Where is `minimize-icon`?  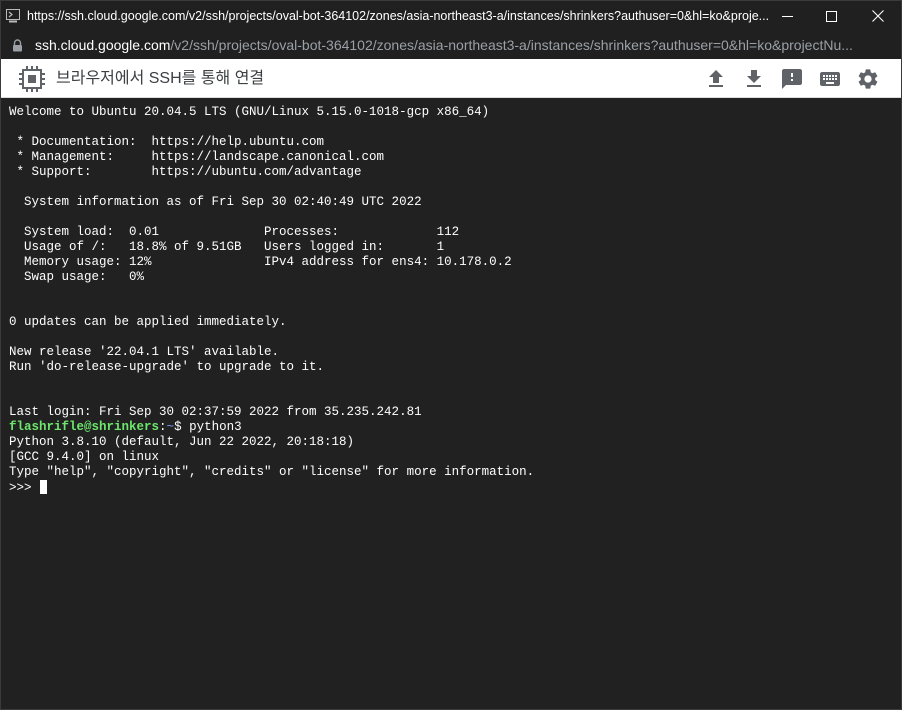
minimize-icon is located at coordinates (787, 16).